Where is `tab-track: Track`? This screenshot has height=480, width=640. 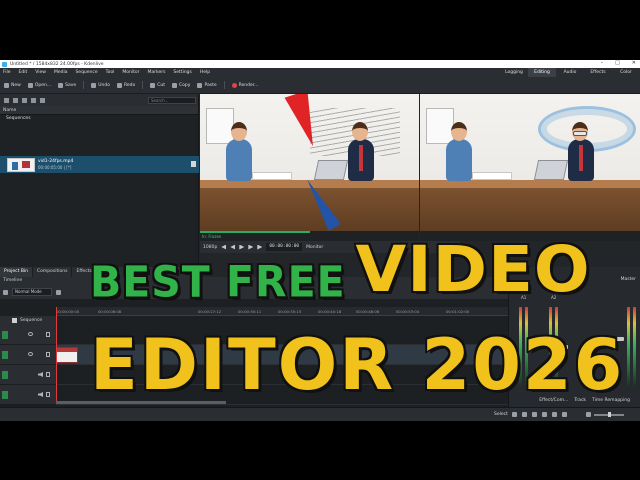 tab-track: Track is located at coordinates (580, 402).